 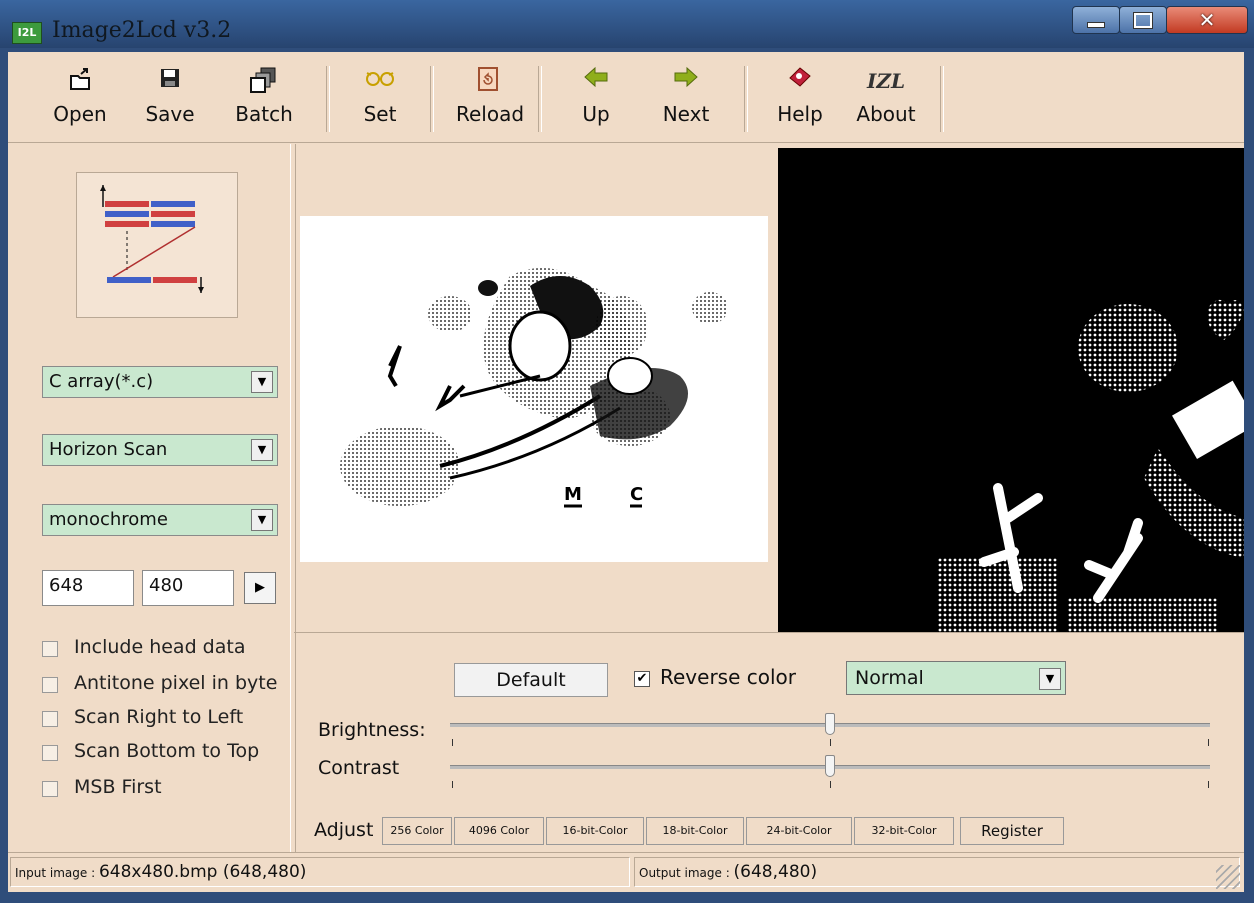 I want to click on mode-value: Normal, so click(x=889, y=678).